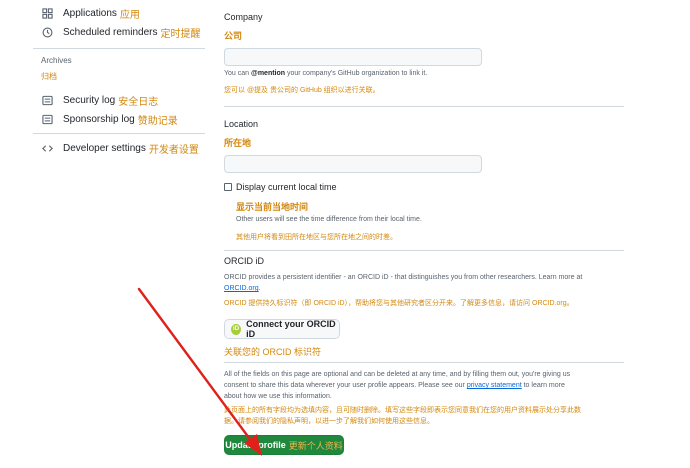 This screenshot has width=690, height=468. Describe the element at coordinates (302, 90) in the screenshot. I see `company-hint-cn: 您可以 @提及 贵公司的 GitHub 组织以进行关联。` at that location.